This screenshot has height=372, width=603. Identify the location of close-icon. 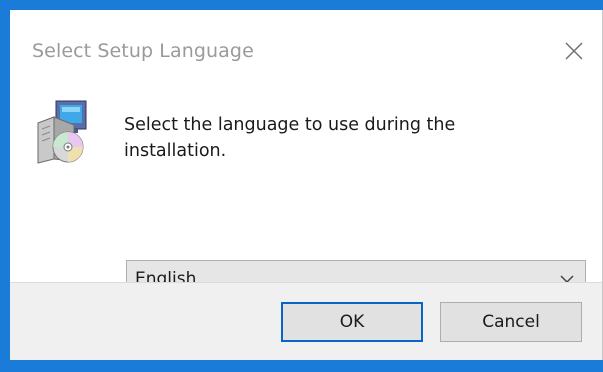
(574, 51).